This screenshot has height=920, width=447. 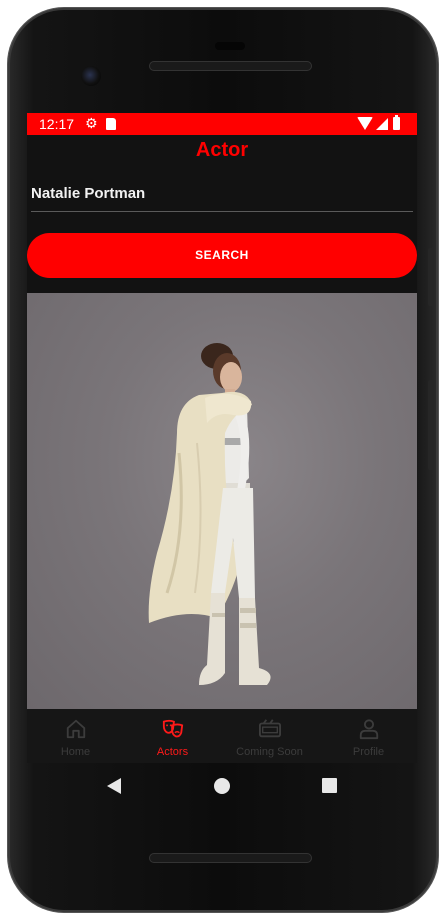 What do you see at coordinates (431, 425) in the screenshot?
I see `volume-button` at bounding box center [431, 425].